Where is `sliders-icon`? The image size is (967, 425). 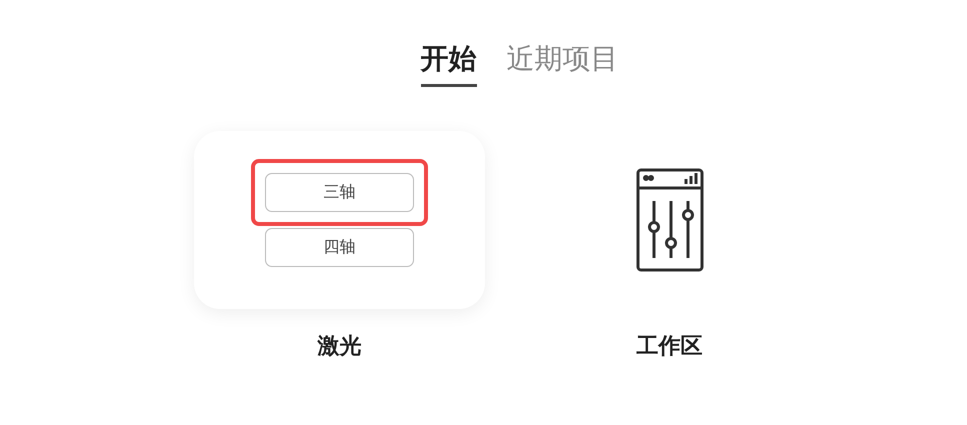
sliders-icon is located at coordinates (670, 220).